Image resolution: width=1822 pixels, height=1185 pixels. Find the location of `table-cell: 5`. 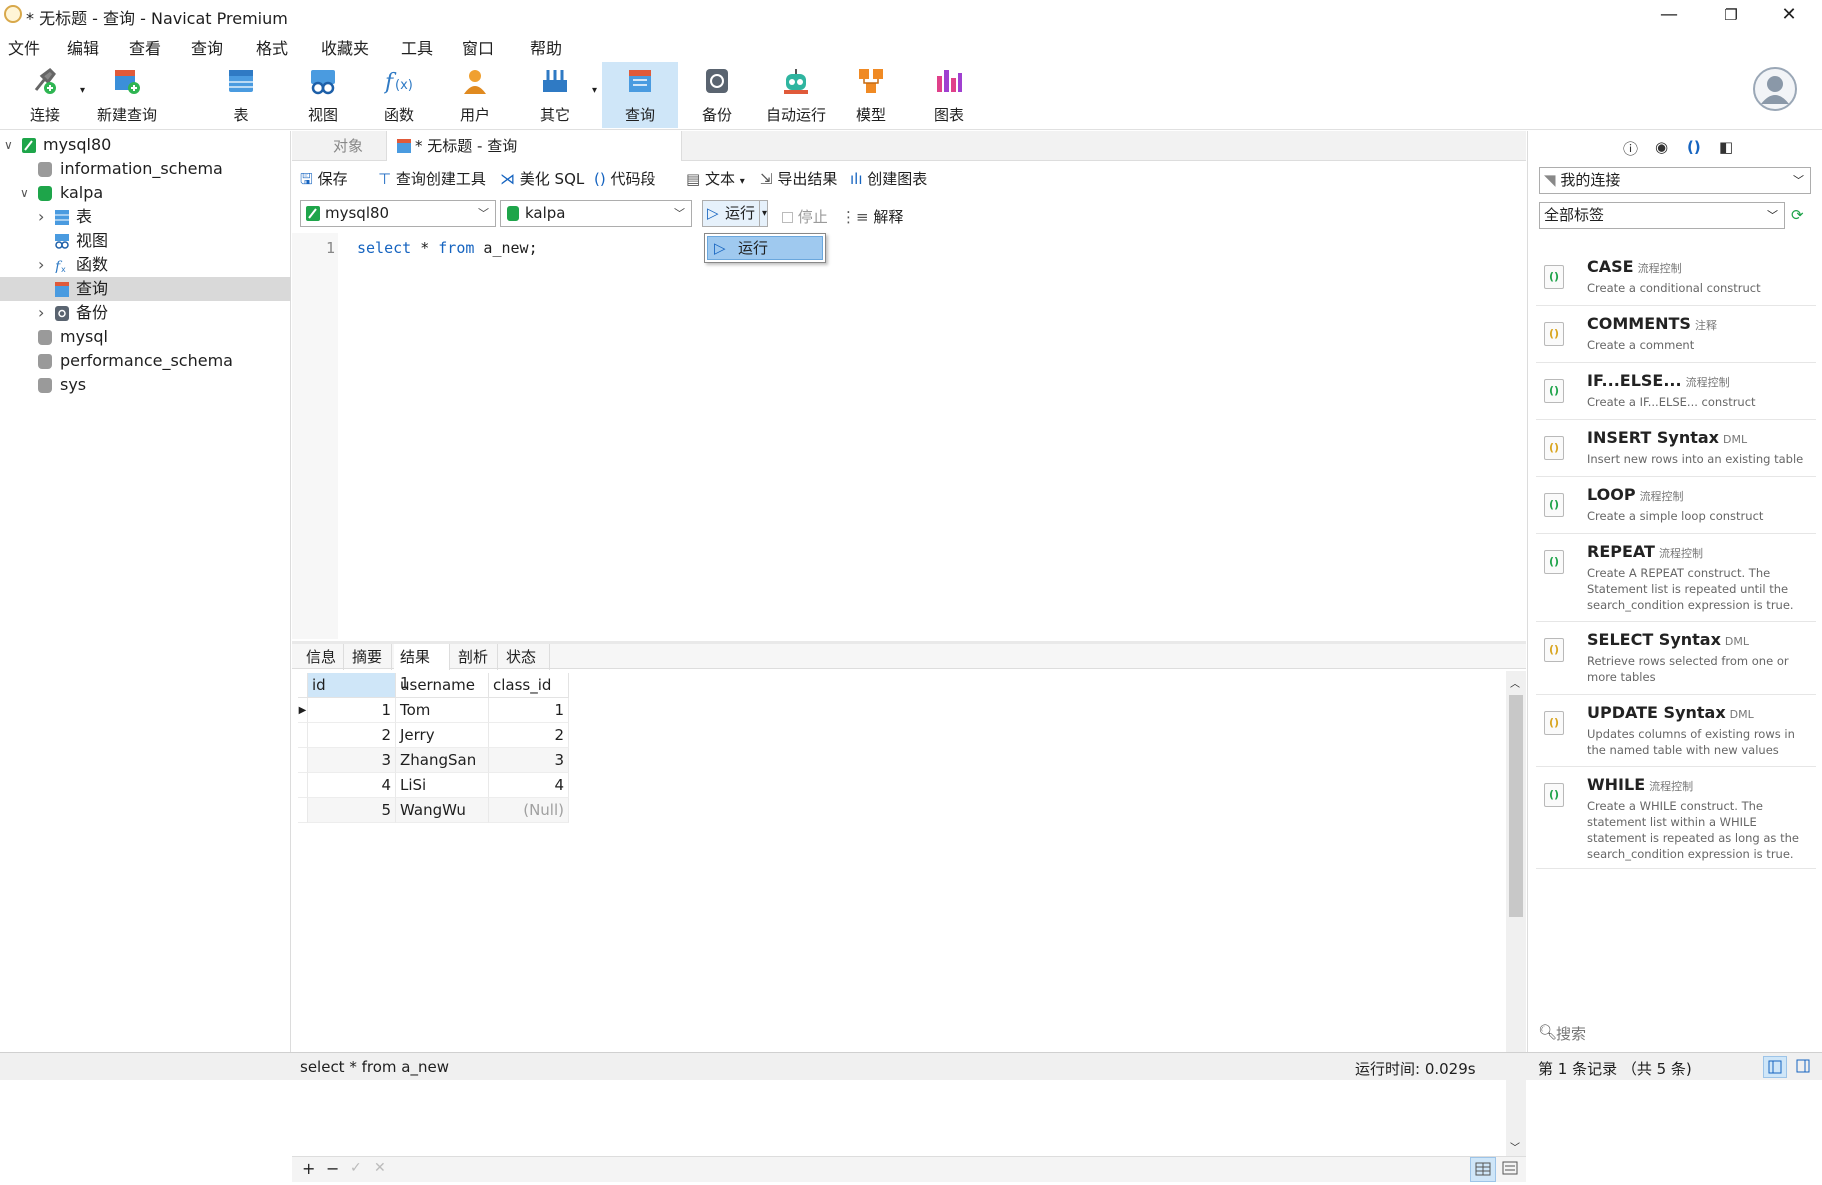

table-cell: 5 is located at coordinates (352, 810).